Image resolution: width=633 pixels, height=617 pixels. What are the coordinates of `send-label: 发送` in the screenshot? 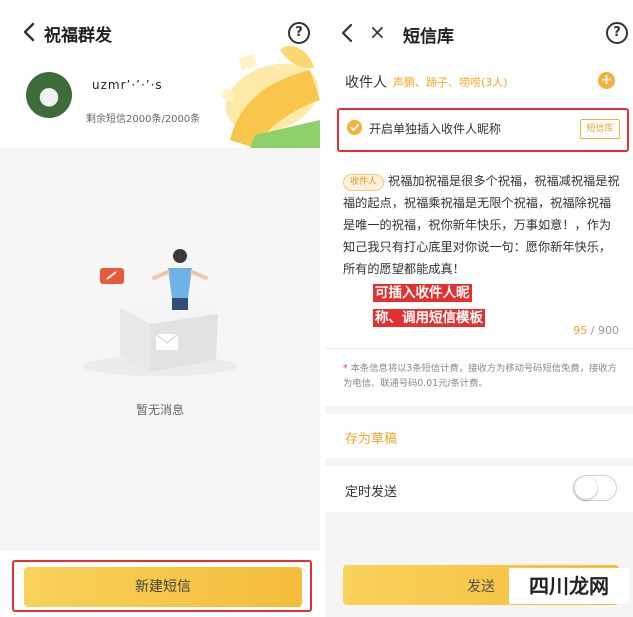 It's located at (481, 587).